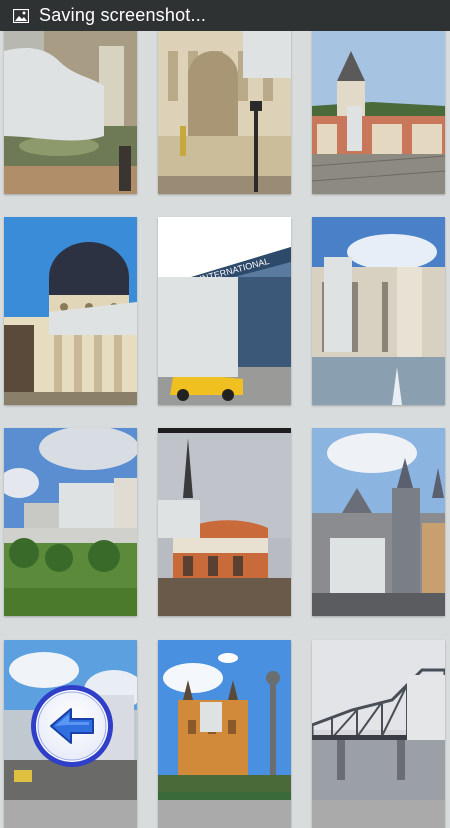 This screenshot has width=450, height=828. What do you see at coordinates (70, 100) in the screenshot?
I see `tile-fountain-building` at bounding box center [70, 100].